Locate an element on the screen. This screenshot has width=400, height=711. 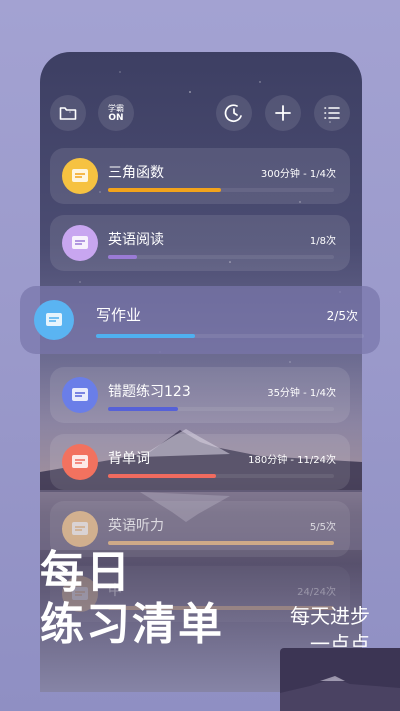
headline-line1: 每日 is located at coordinates (86, 572).